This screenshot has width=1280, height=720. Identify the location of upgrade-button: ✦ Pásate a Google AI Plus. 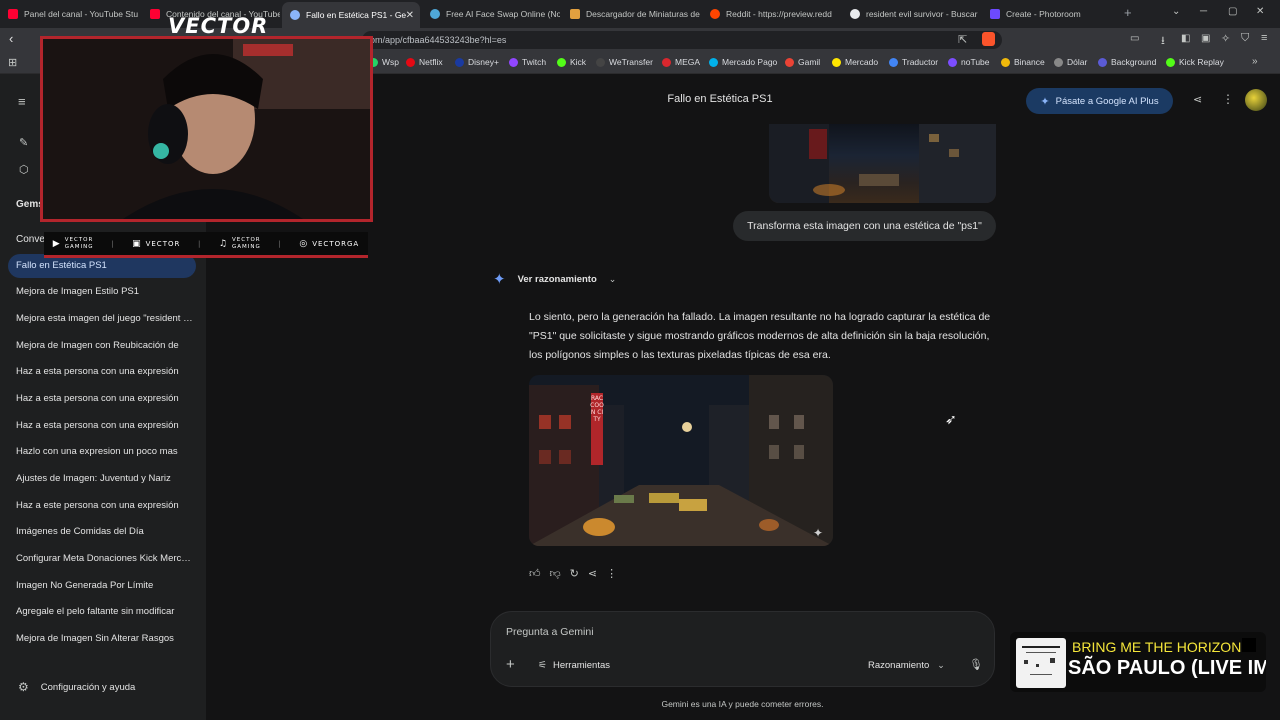
(1099, 101).